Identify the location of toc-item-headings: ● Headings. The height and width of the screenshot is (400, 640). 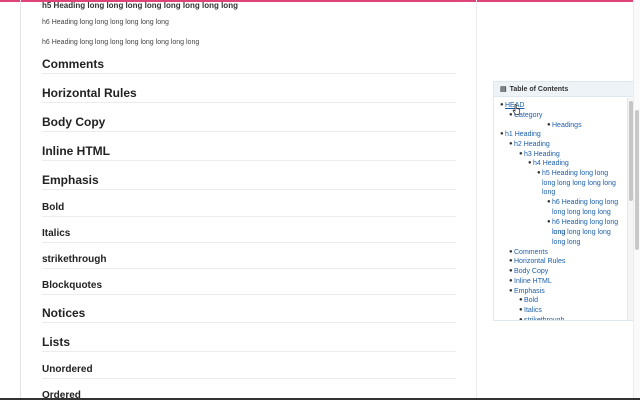
(564, 126).